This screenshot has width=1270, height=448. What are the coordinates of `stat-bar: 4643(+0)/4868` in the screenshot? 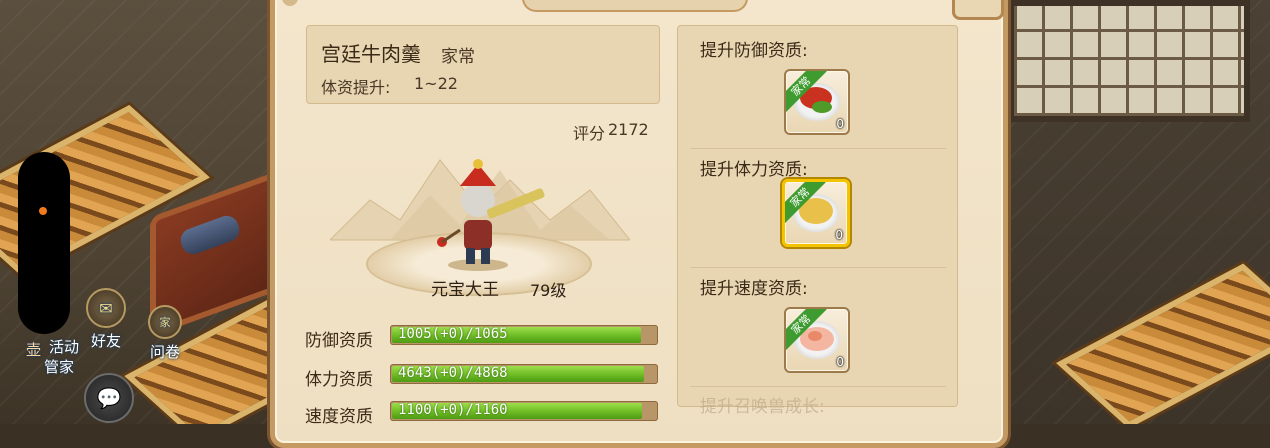 It's located at (524, 374).